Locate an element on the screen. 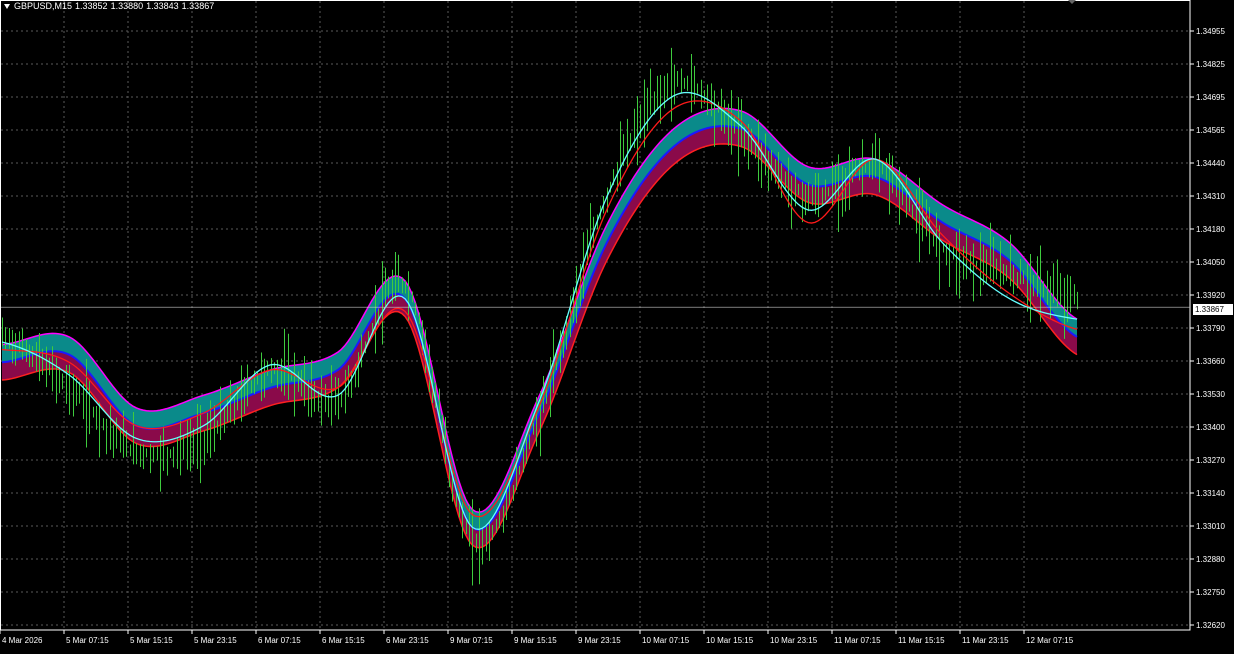  triangle-down-icon is located at coordinates (7, 6).